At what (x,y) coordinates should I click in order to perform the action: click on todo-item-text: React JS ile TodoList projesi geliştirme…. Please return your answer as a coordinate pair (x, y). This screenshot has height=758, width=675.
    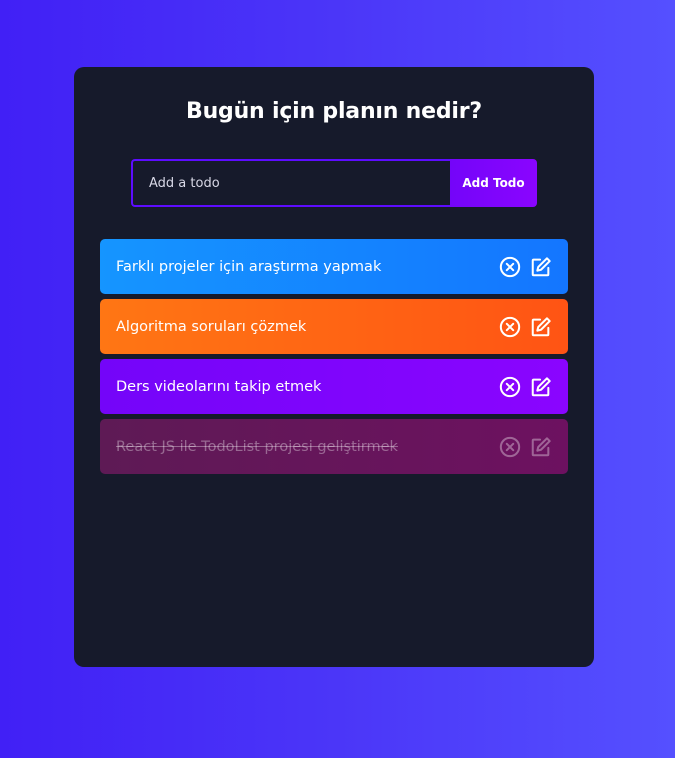
    Looking at the image, I should click on (257, 447).